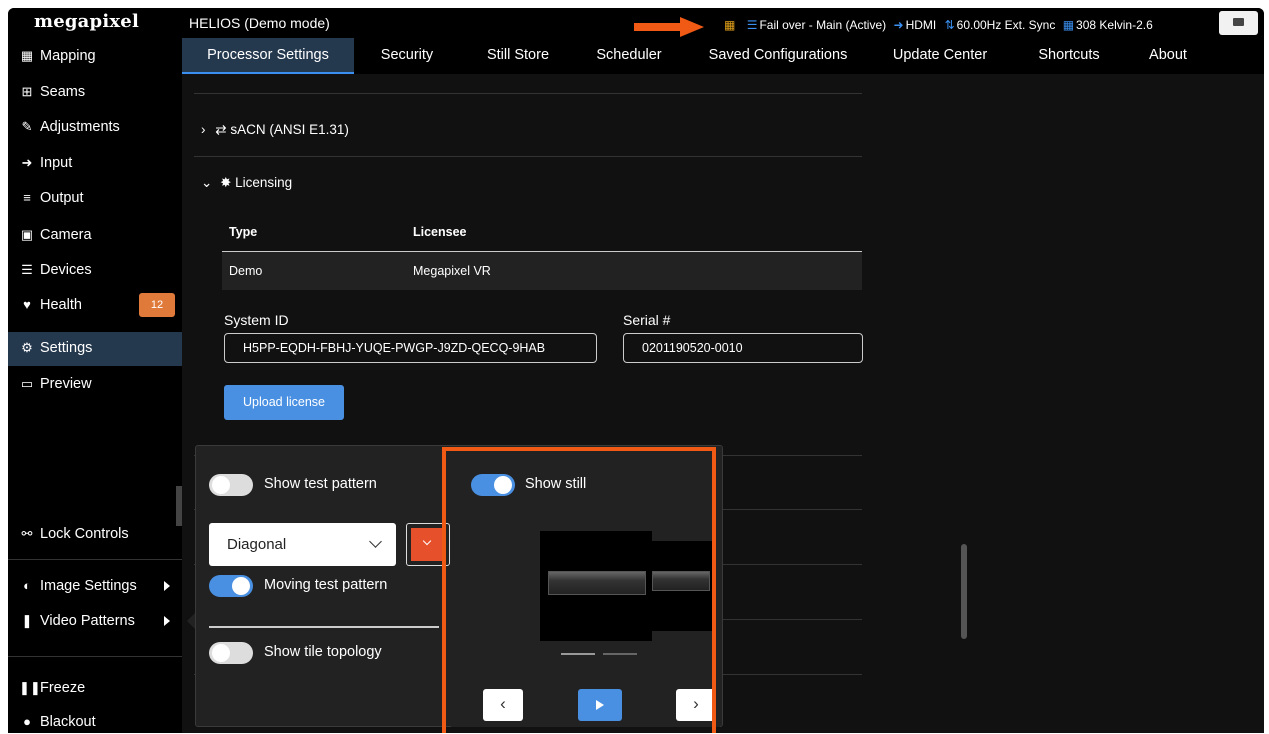 The width and height of the screenshot is (1269, 734). What do you see at coordinates (203, 129) in the screenshot?
I see `chevron-right-icon: ›` at bounding box center [203, 129].